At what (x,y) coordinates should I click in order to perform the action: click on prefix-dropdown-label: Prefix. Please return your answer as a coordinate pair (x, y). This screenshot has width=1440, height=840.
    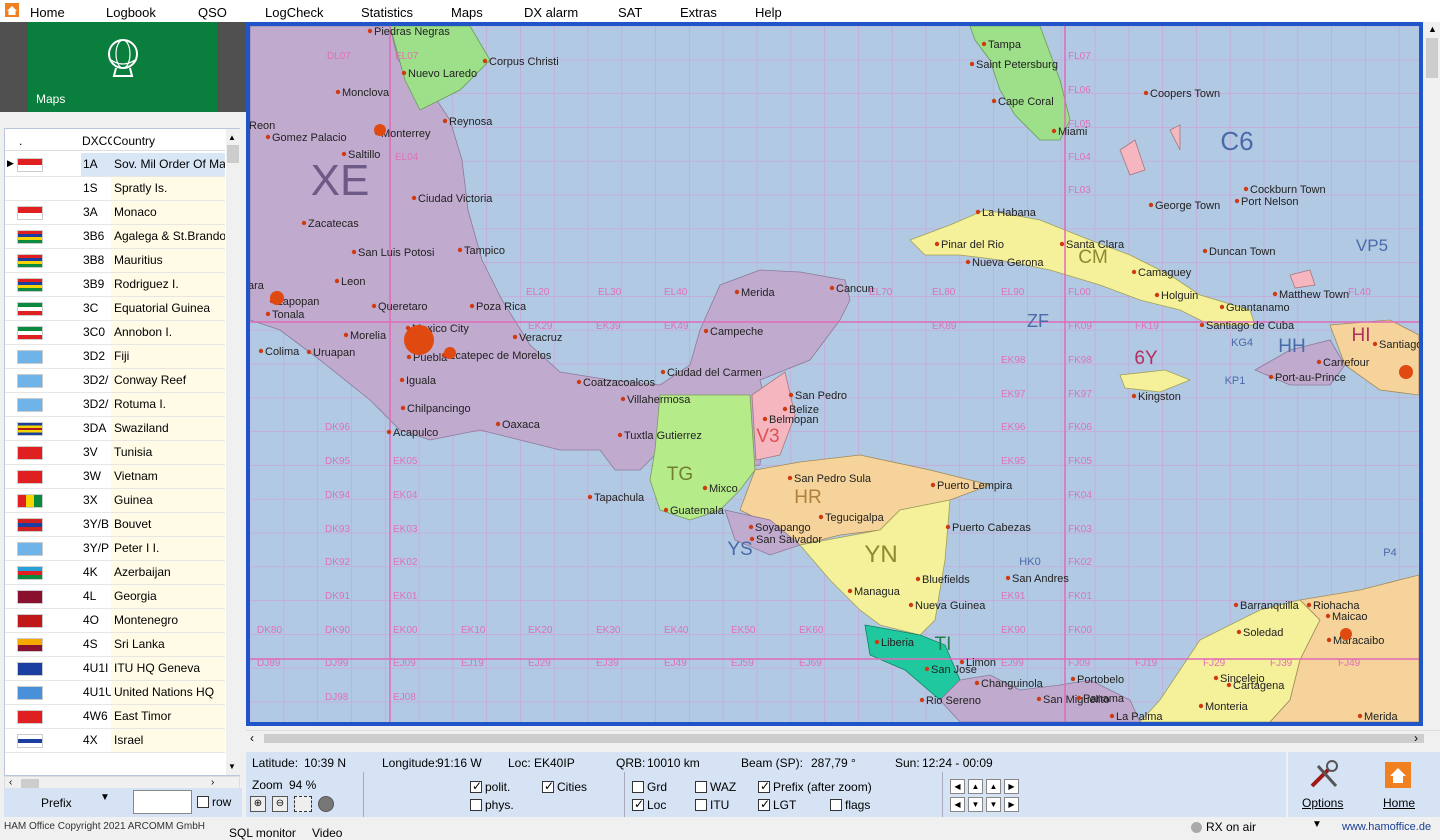
    Looking at the image, I should click on (56, 803).